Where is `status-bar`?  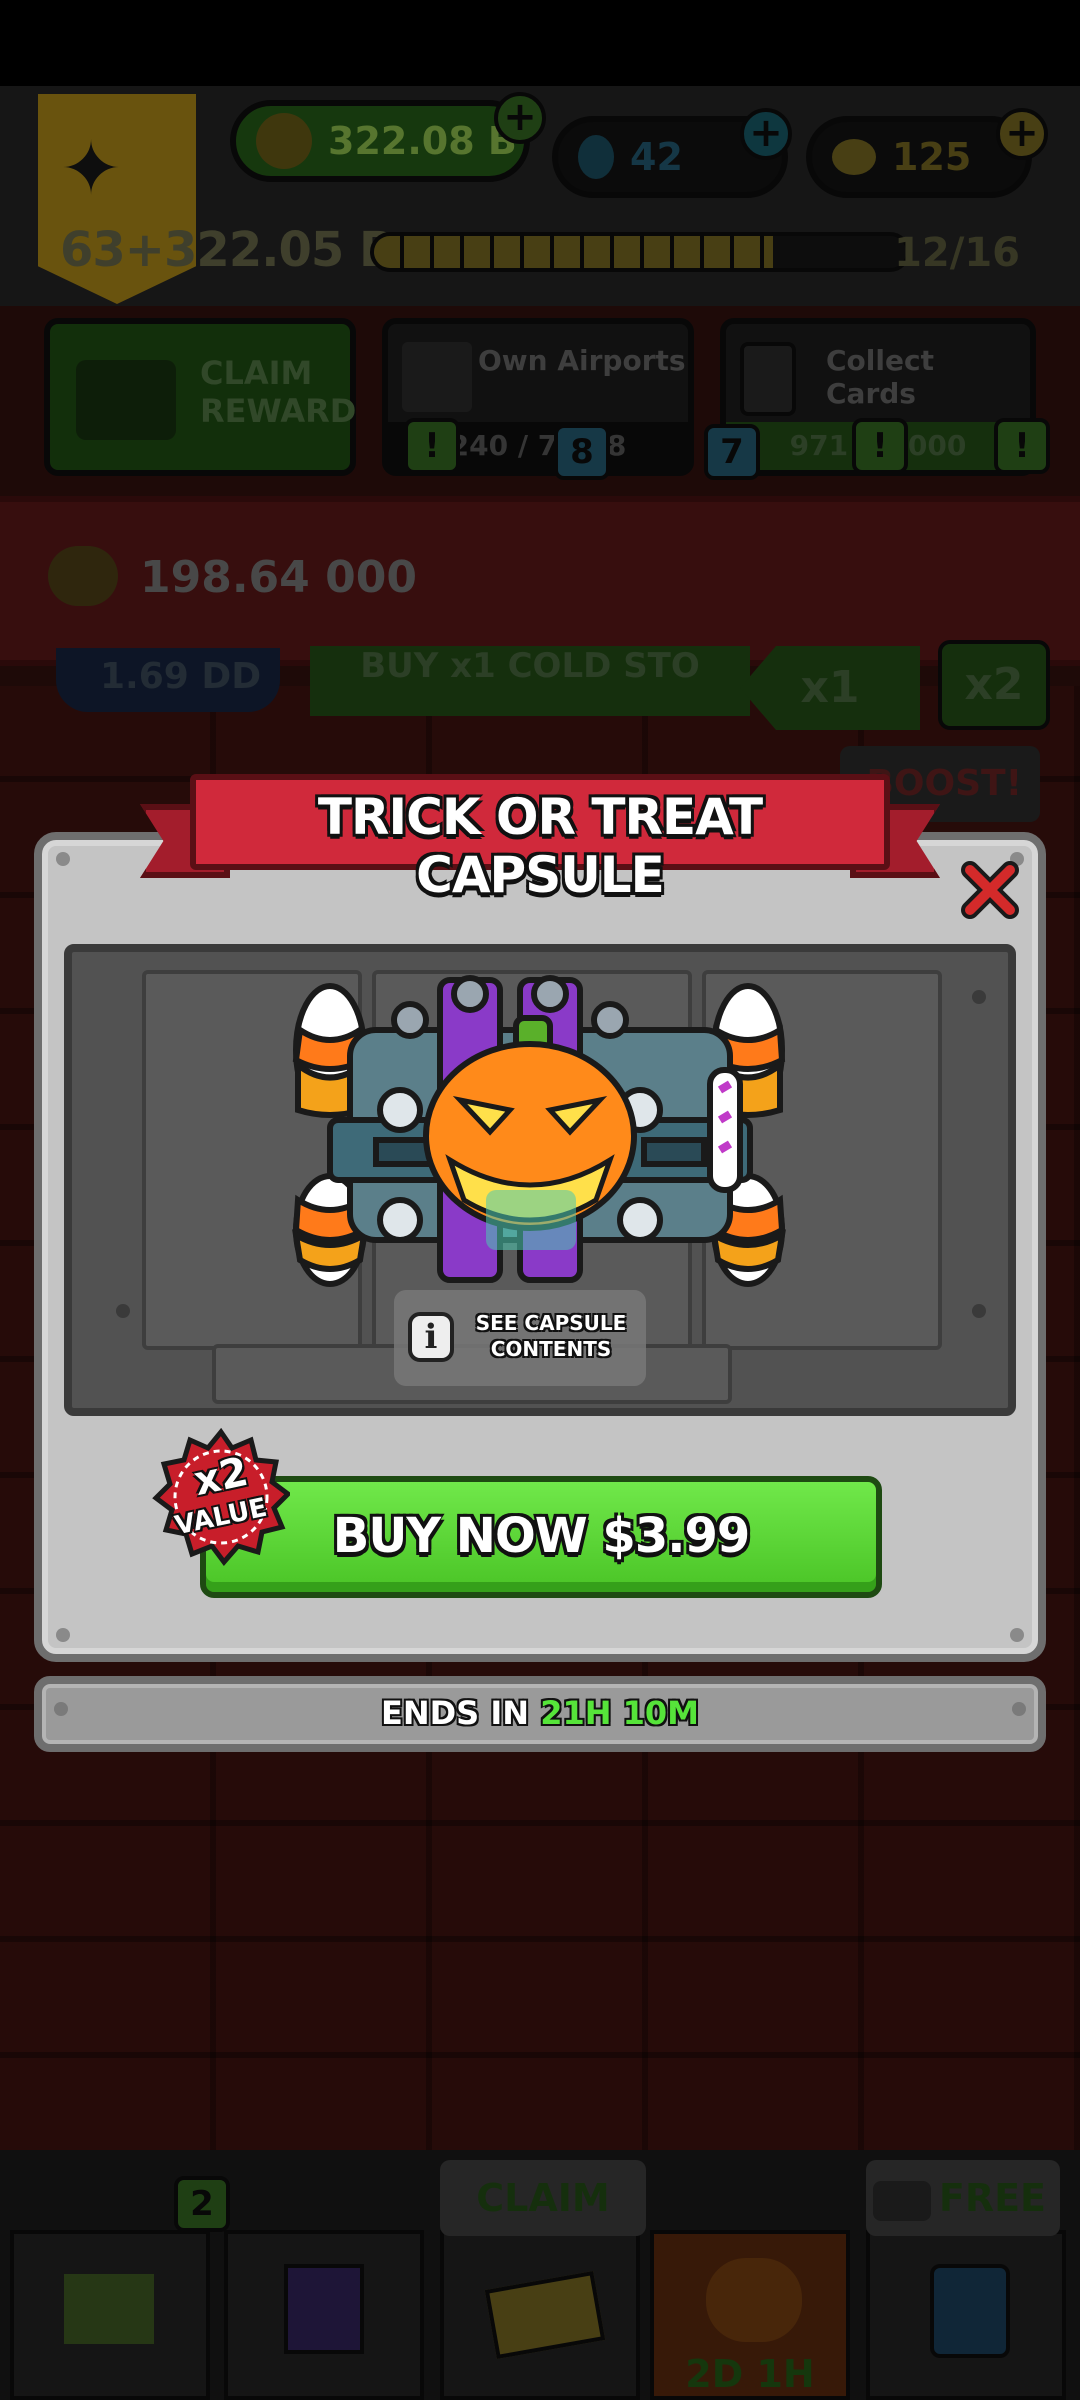
status-bar is located at coordinates (540, 43).